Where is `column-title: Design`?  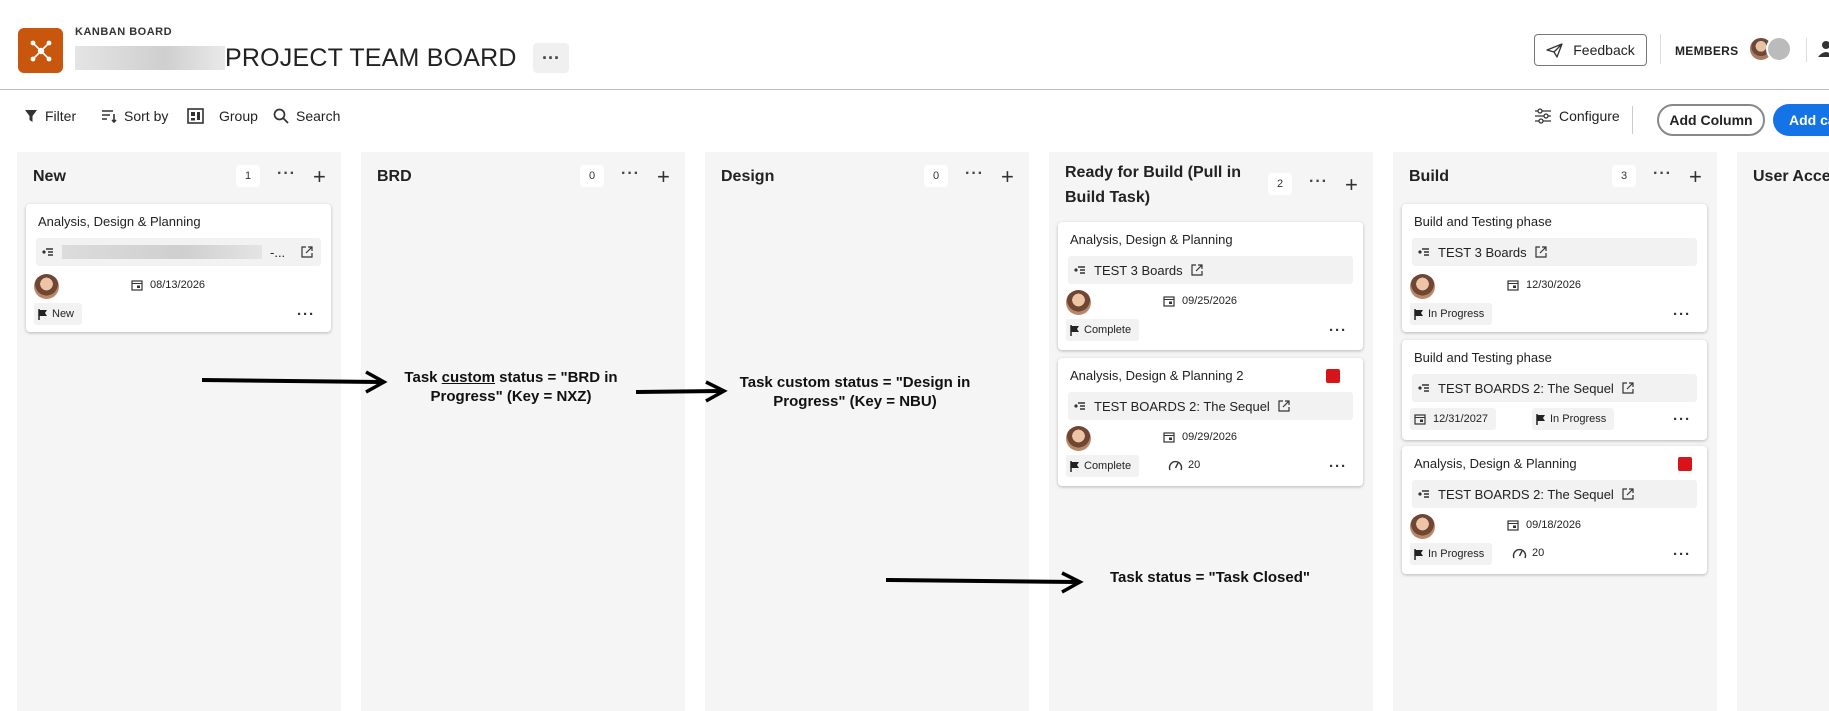 column-title: Design is located at coordinates (748, 176).